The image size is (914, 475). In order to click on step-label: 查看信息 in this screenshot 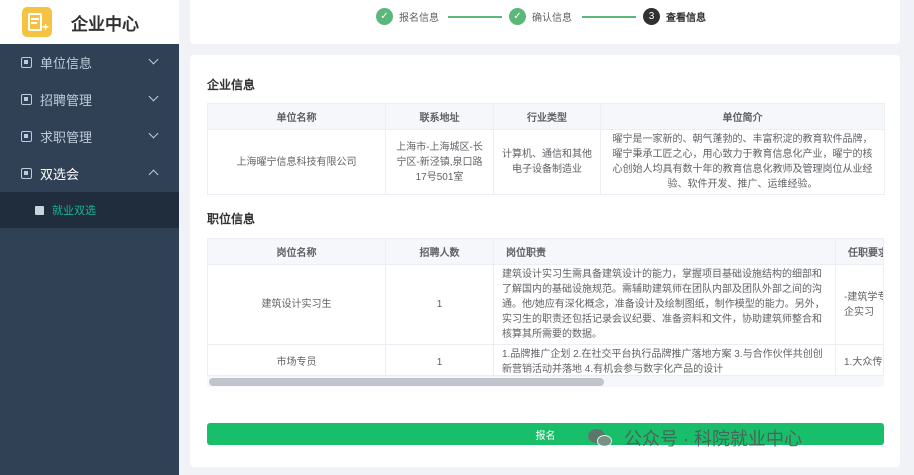, I will do `click(686, 18)`.